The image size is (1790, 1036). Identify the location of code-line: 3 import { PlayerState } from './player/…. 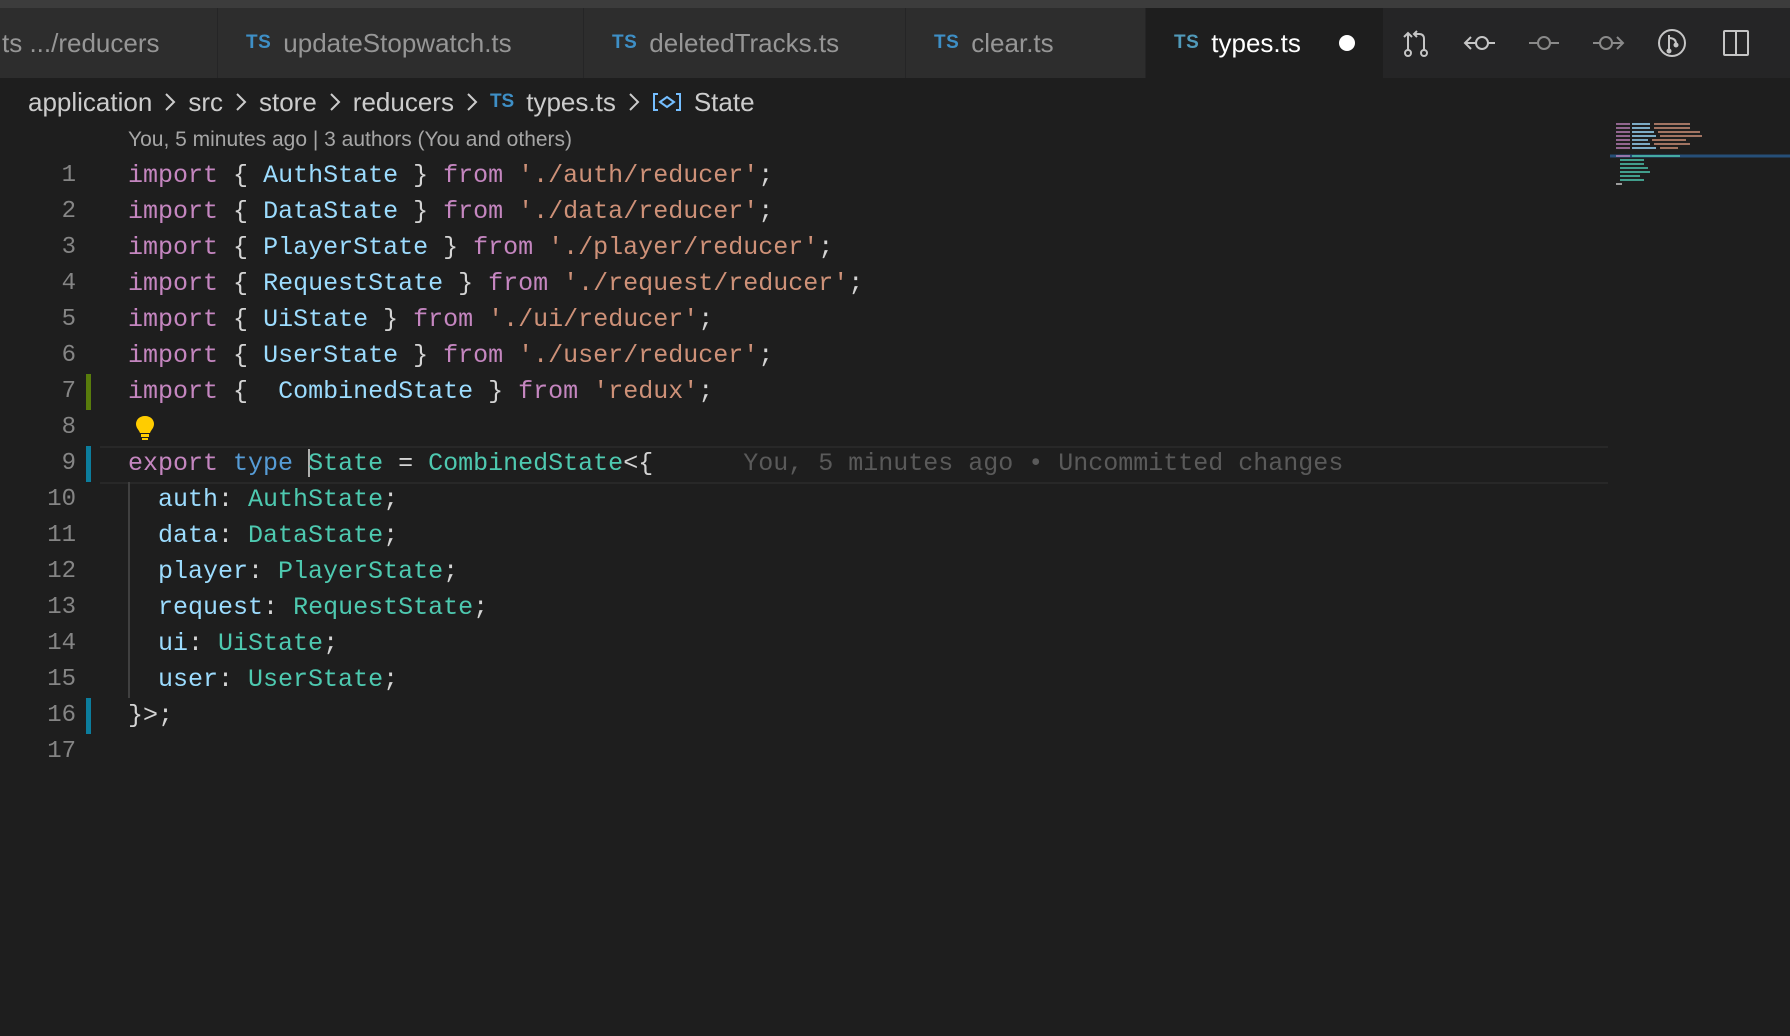
(895, 248).